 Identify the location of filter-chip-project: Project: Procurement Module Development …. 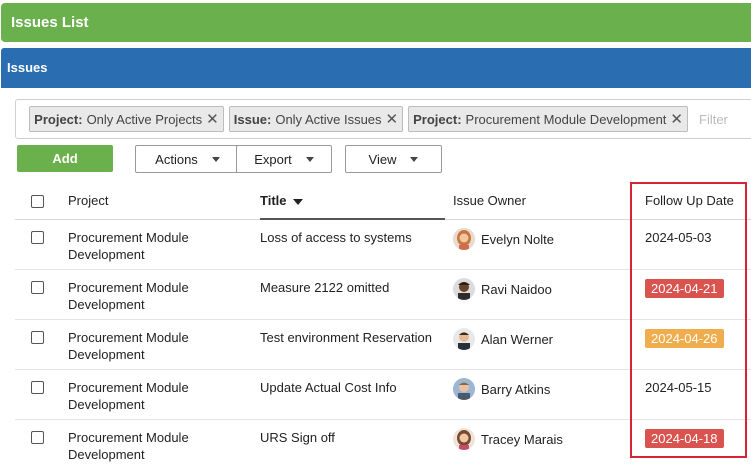
(548, 119).